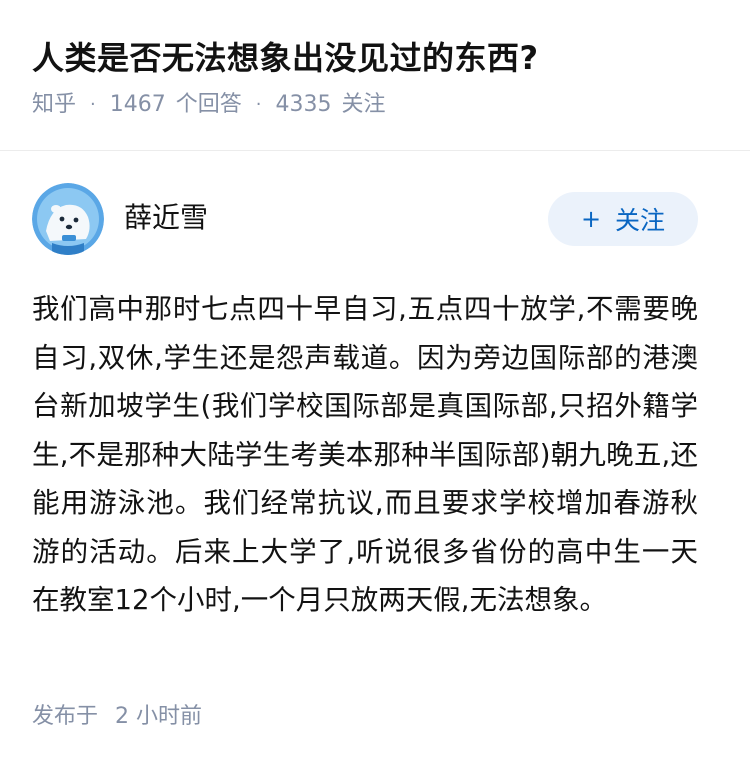 The height and width of the screenshot is (770, 750). Describe the element at coordinates (303, 104) in the screenshot. I see `follower-count: 4335` at that location.